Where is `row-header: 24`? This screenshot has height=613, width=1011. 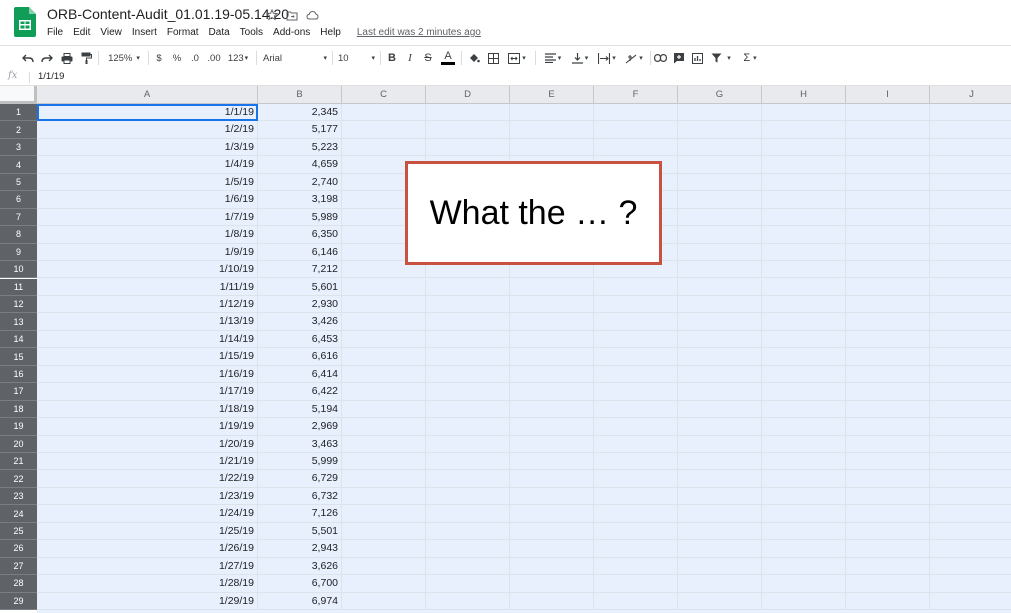
row-header: 24 is located at coordinates (18, 514).